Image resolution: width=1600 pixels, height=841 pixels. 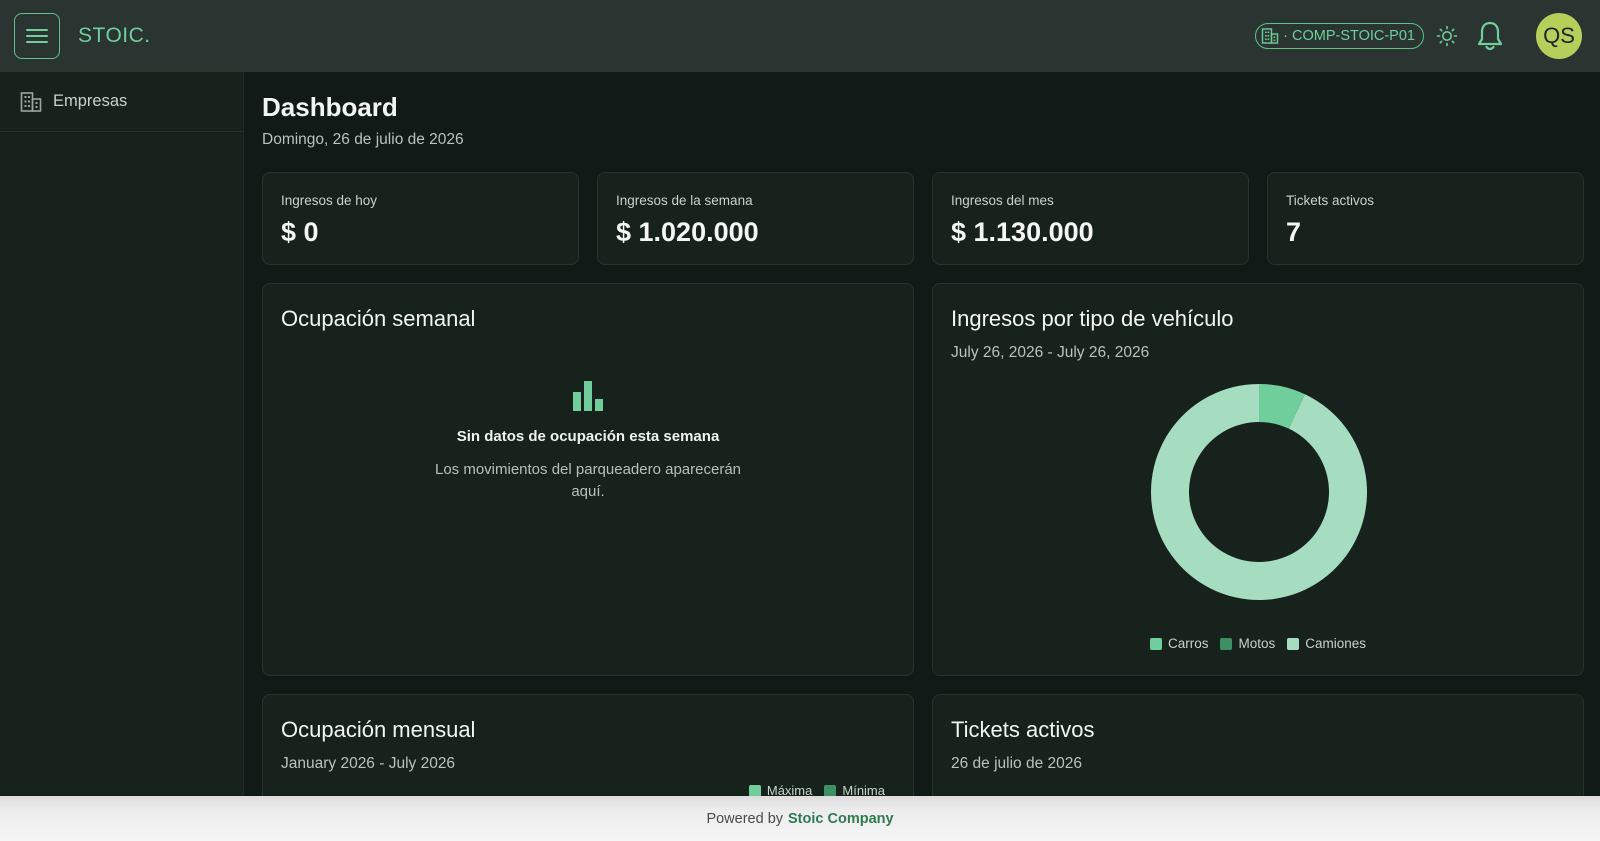 What do you see at coordinates (300, 232) in the screenshot?
I see `stat-value: $ 0` at bounding box center [300, 232].